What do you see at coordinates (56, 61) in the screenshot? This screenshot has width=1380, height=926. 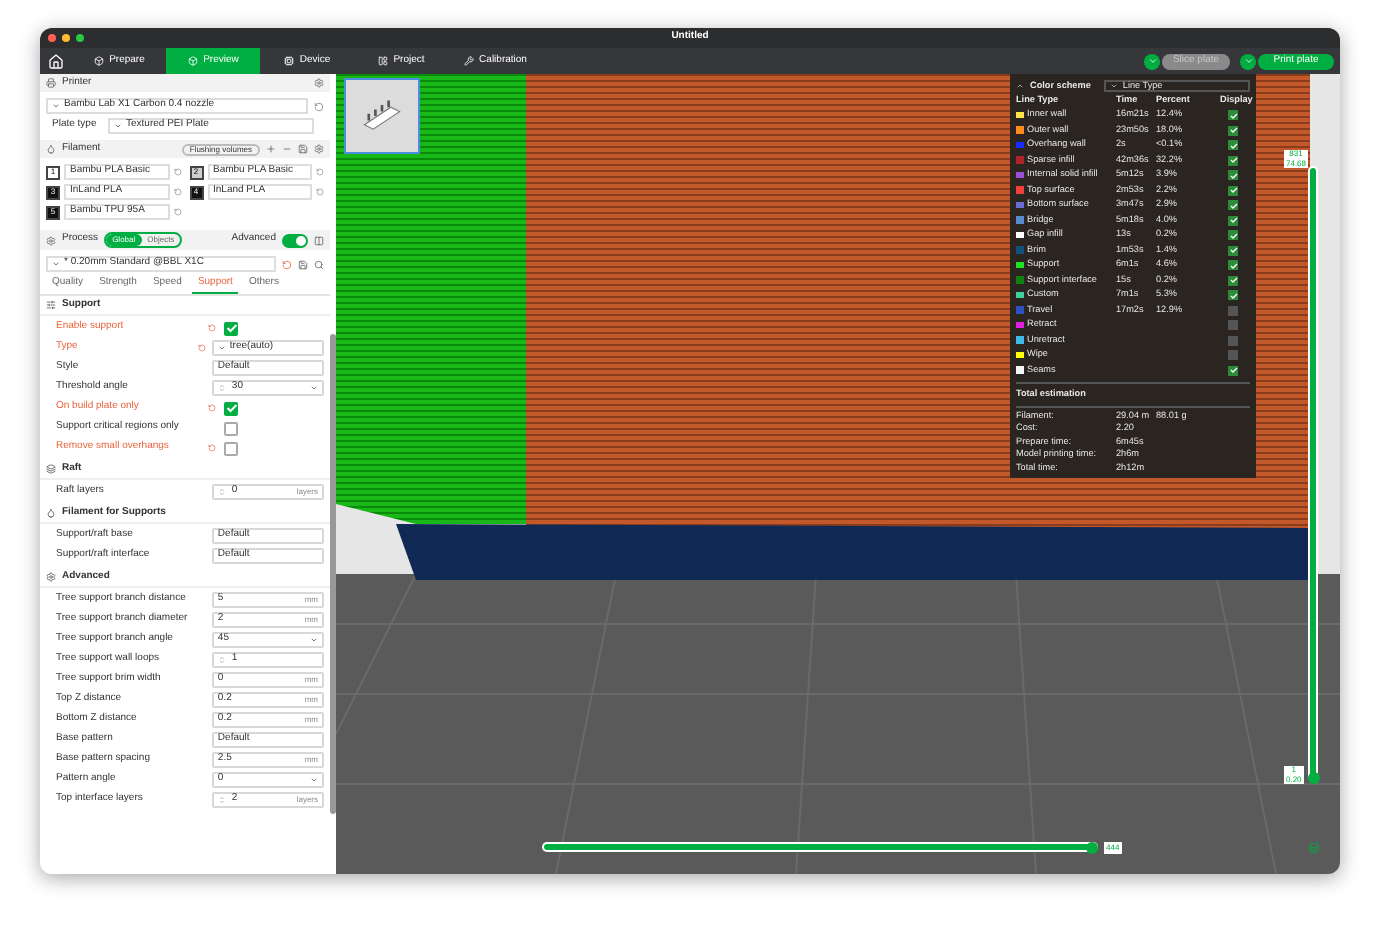 I see `home-icon` at bounding box center [56, 61].